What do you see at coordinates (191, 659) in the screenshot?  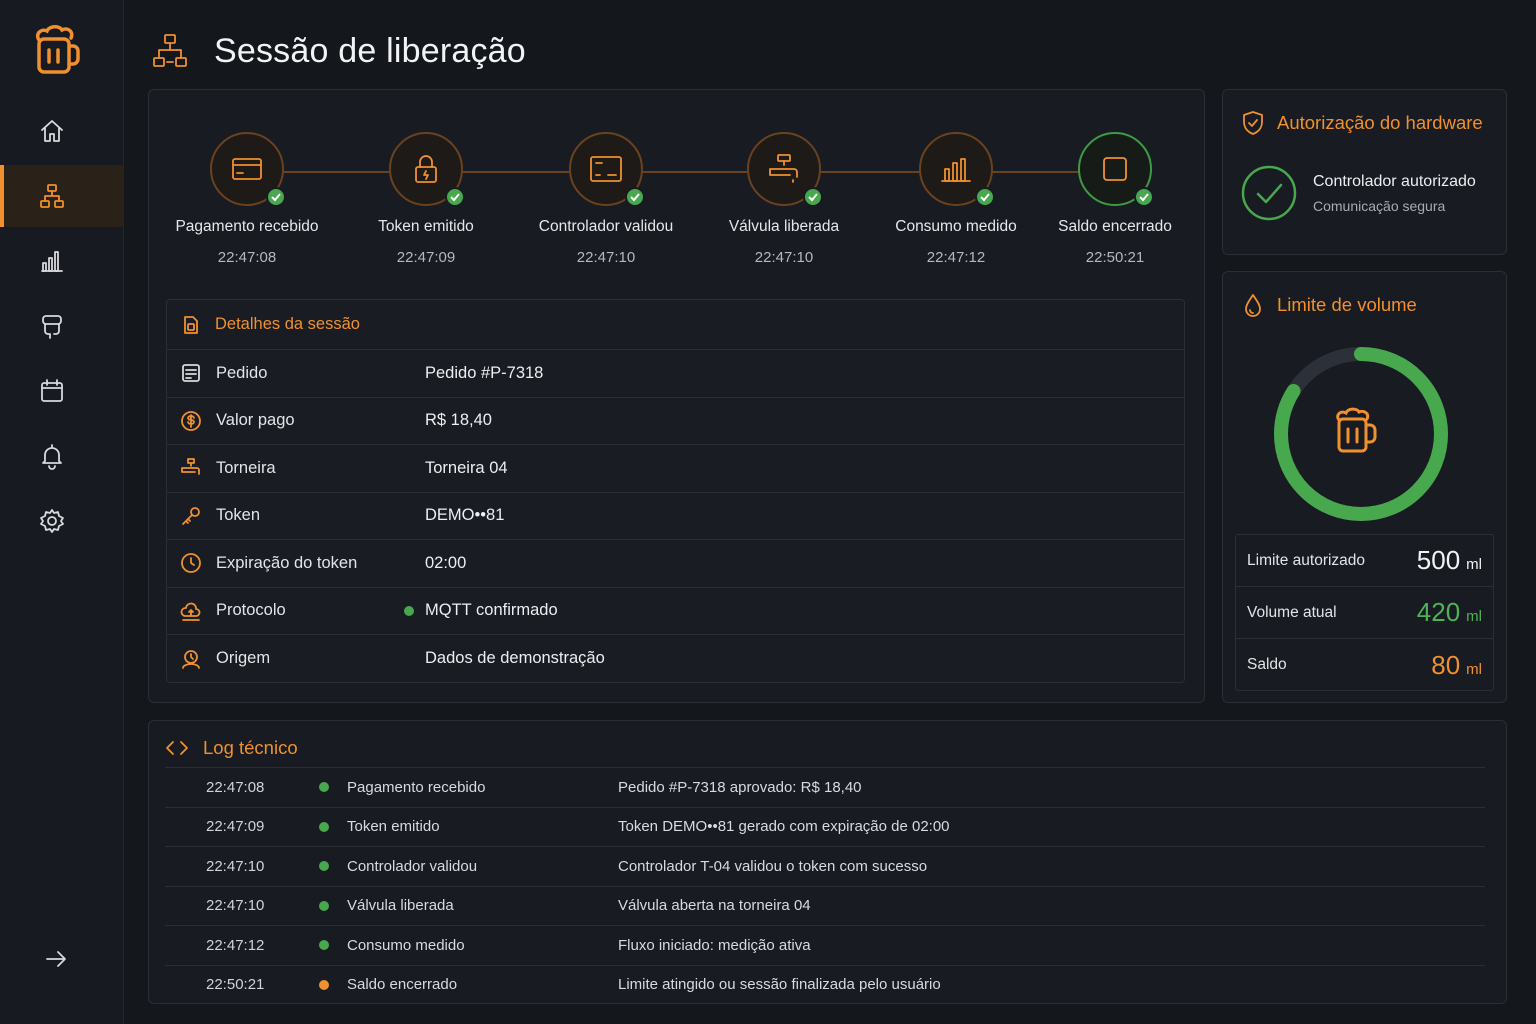 I see `origin-icon` at bounding box center [191, 659].